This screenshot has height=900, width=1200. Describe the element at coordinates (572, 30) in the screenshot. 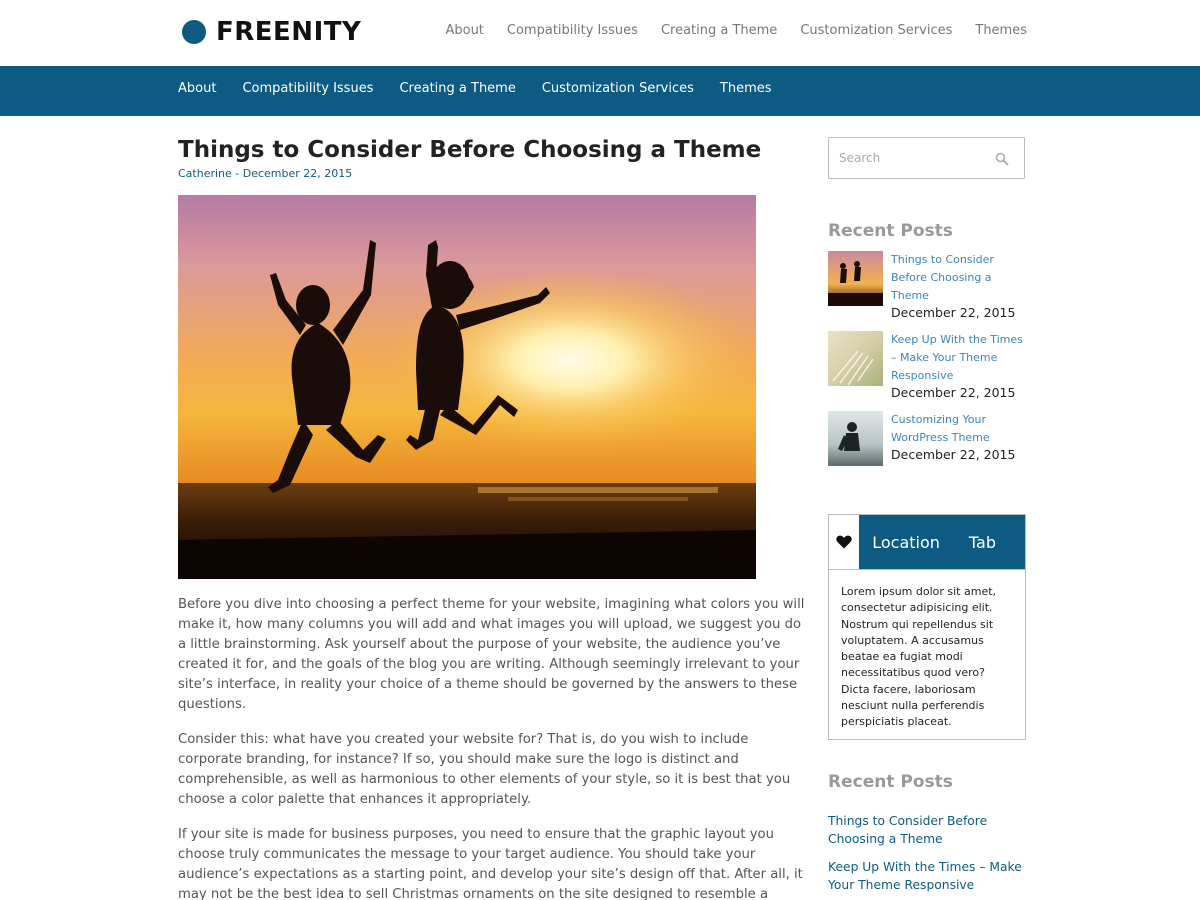

I see `top-nav-compatibility: Compatibility Issues` at that location.